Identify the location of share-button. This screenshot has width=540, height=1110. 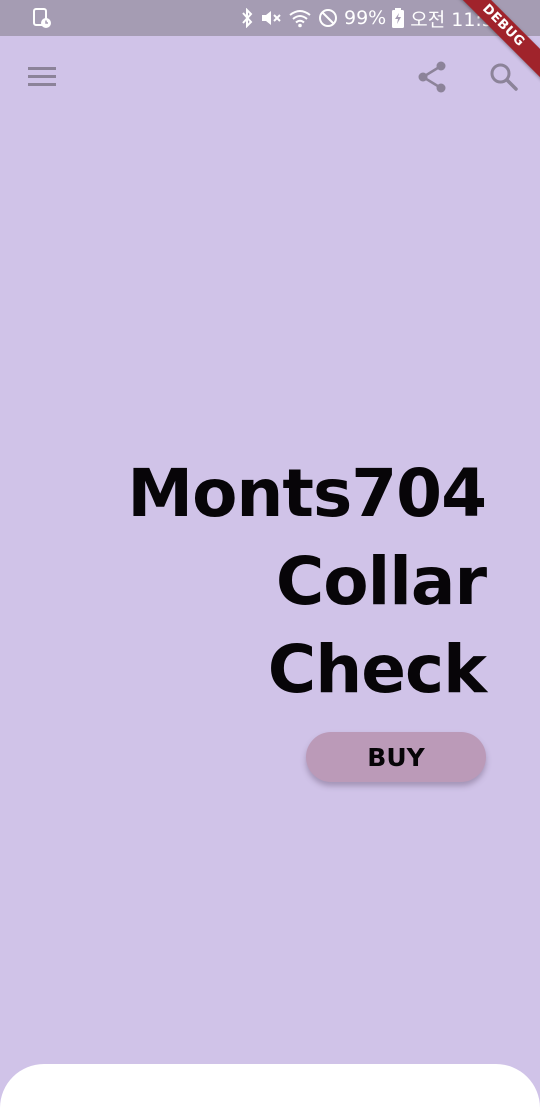
(432, 79).